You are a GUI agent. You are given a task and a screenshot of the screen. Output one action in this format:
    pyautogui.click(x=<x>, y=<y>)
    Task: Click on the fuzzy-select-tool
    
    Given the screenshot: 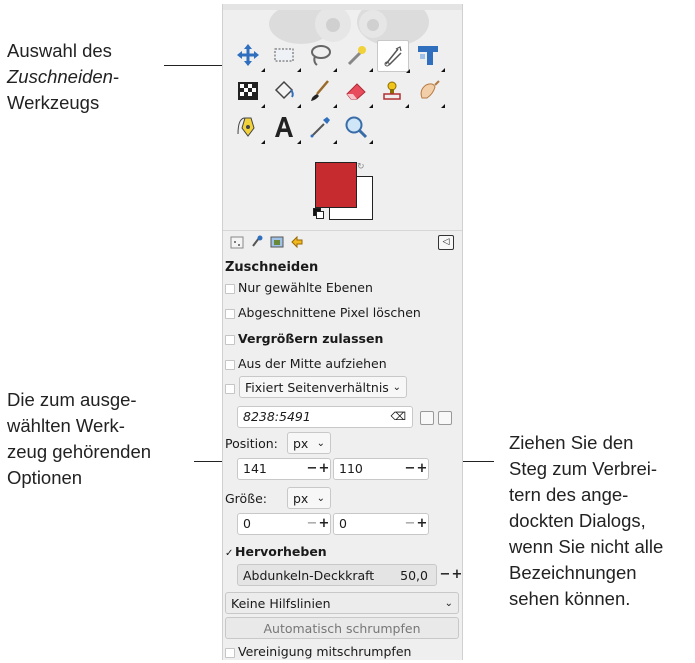 What is the action you would take?
    pyautogui.click(x=357, y=56)
    